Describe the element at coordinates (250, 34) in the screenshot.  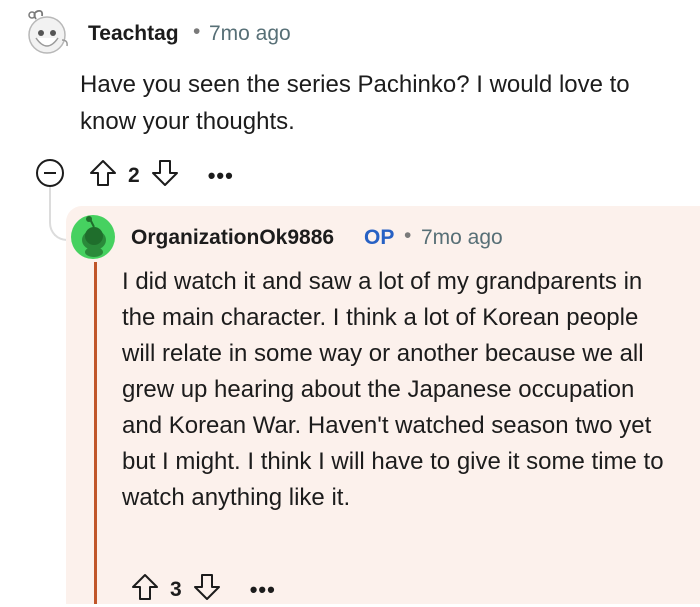
I see `comment-timestamp: 7mo ago` at that location.